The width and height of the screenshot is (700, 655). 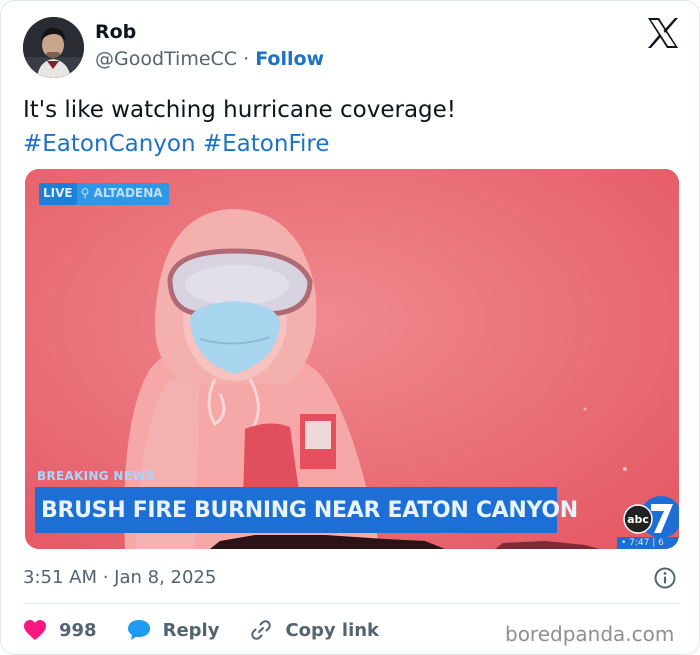 I want to click on tweet-hashtags: #EatonCanyon #EatonFire, so click(x=348, y=144).